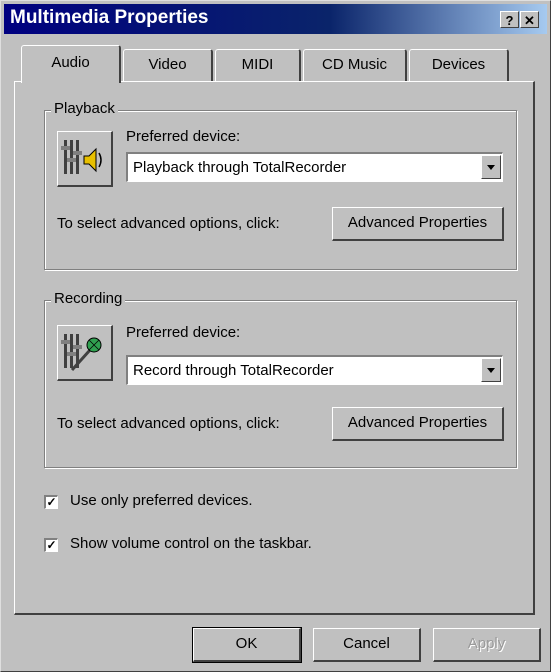 The height and width of the screenshot is (672, 551). I want to click on playback-preferred-label: Preferred device:, so click(183, 136).